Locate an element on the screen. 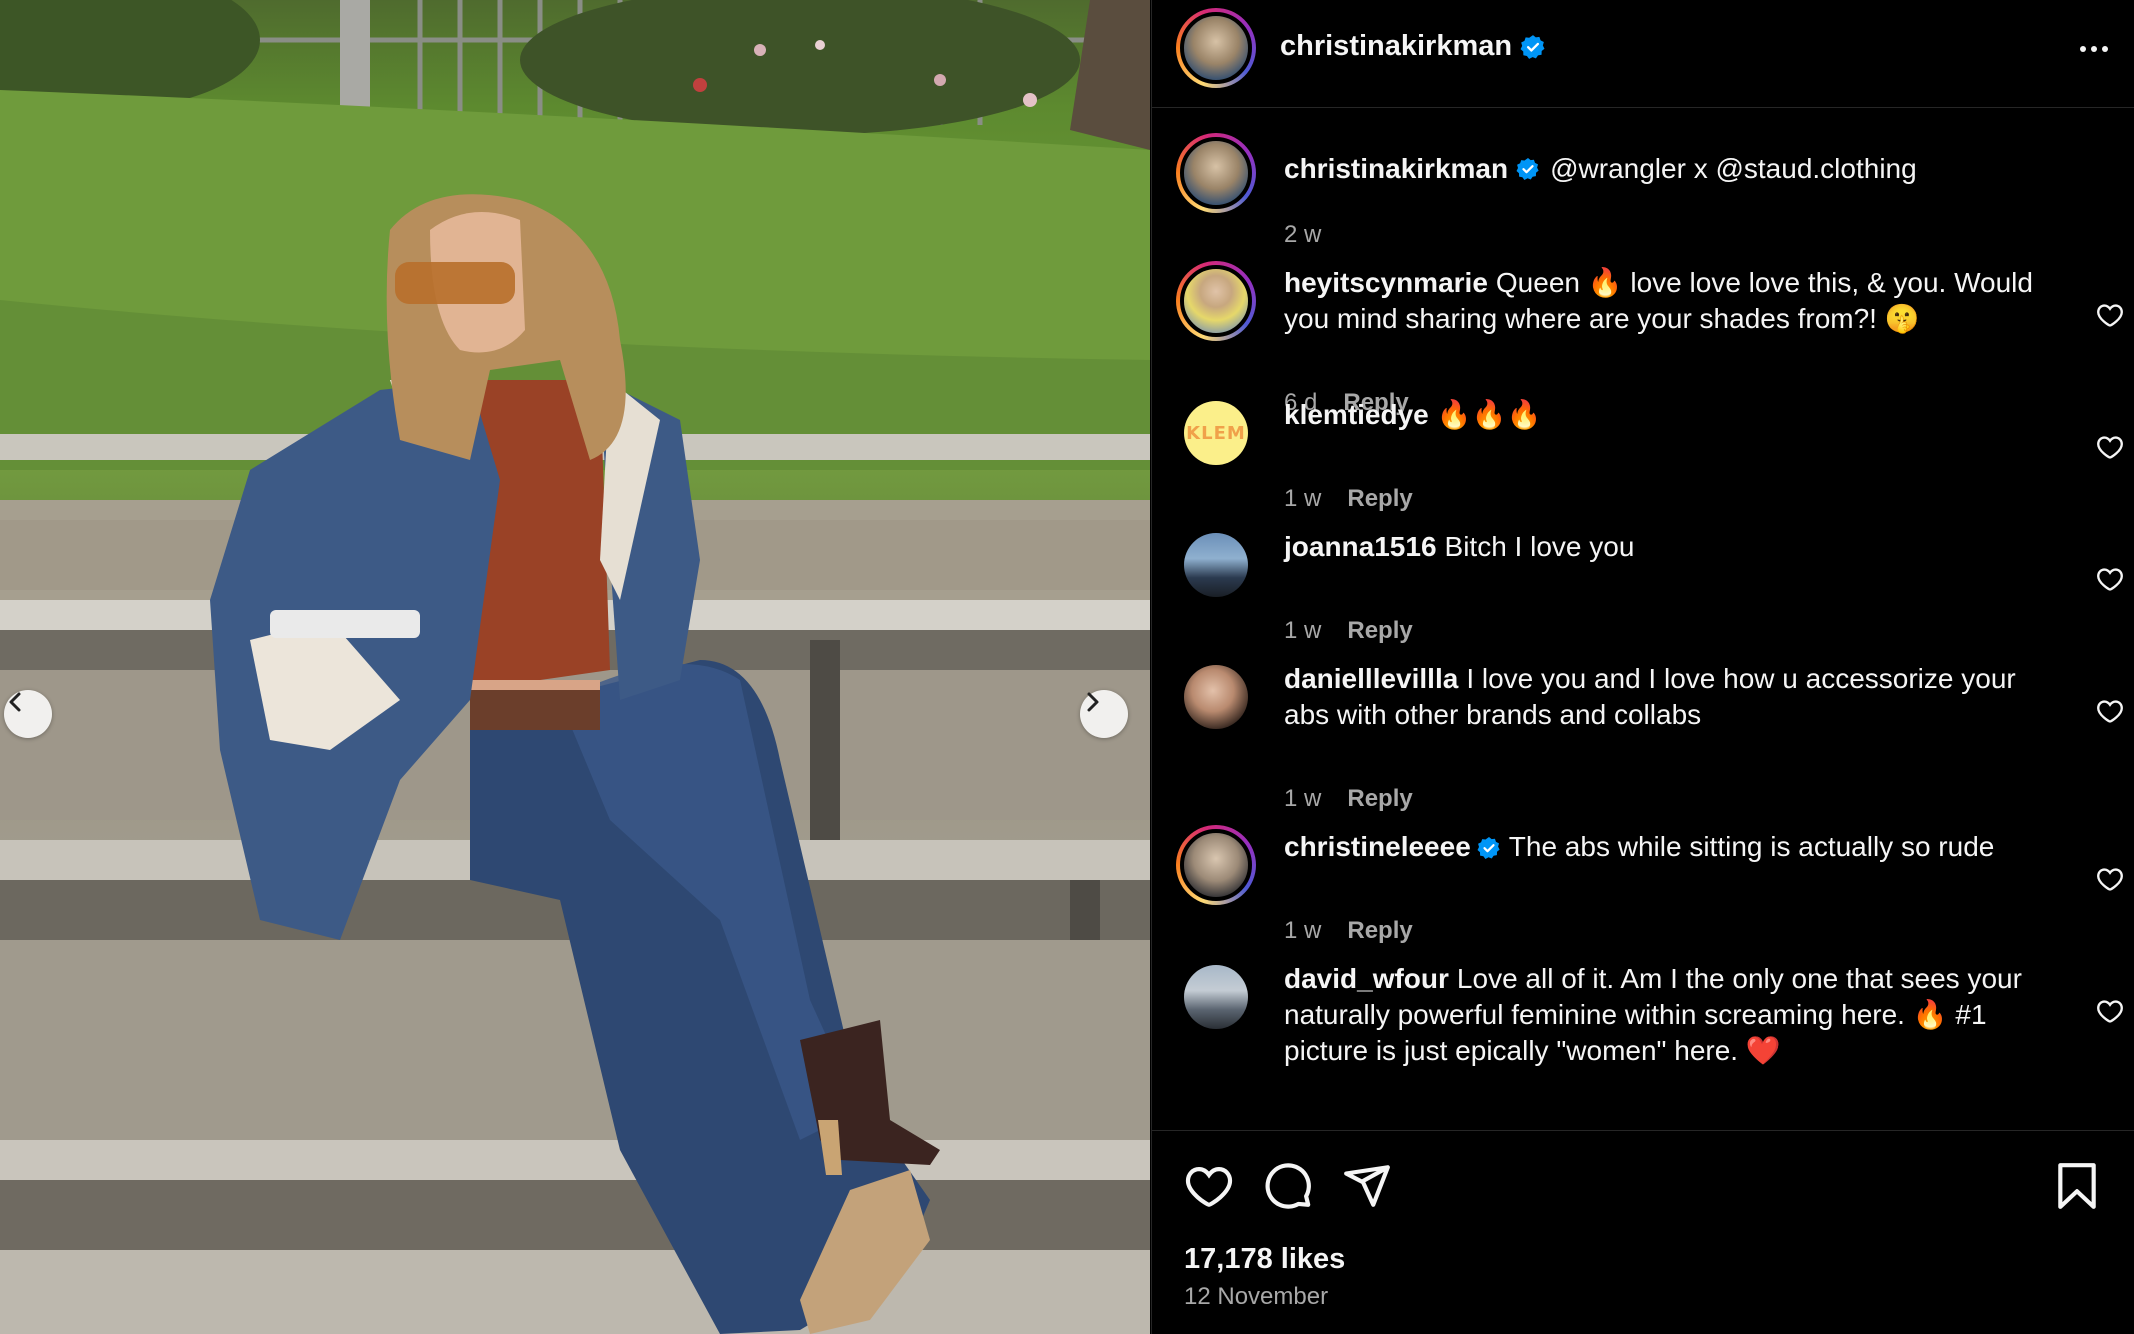 This screenshot has width=2134, height=1334. post-date: 12 November is located at coordinates (1256, 1296).